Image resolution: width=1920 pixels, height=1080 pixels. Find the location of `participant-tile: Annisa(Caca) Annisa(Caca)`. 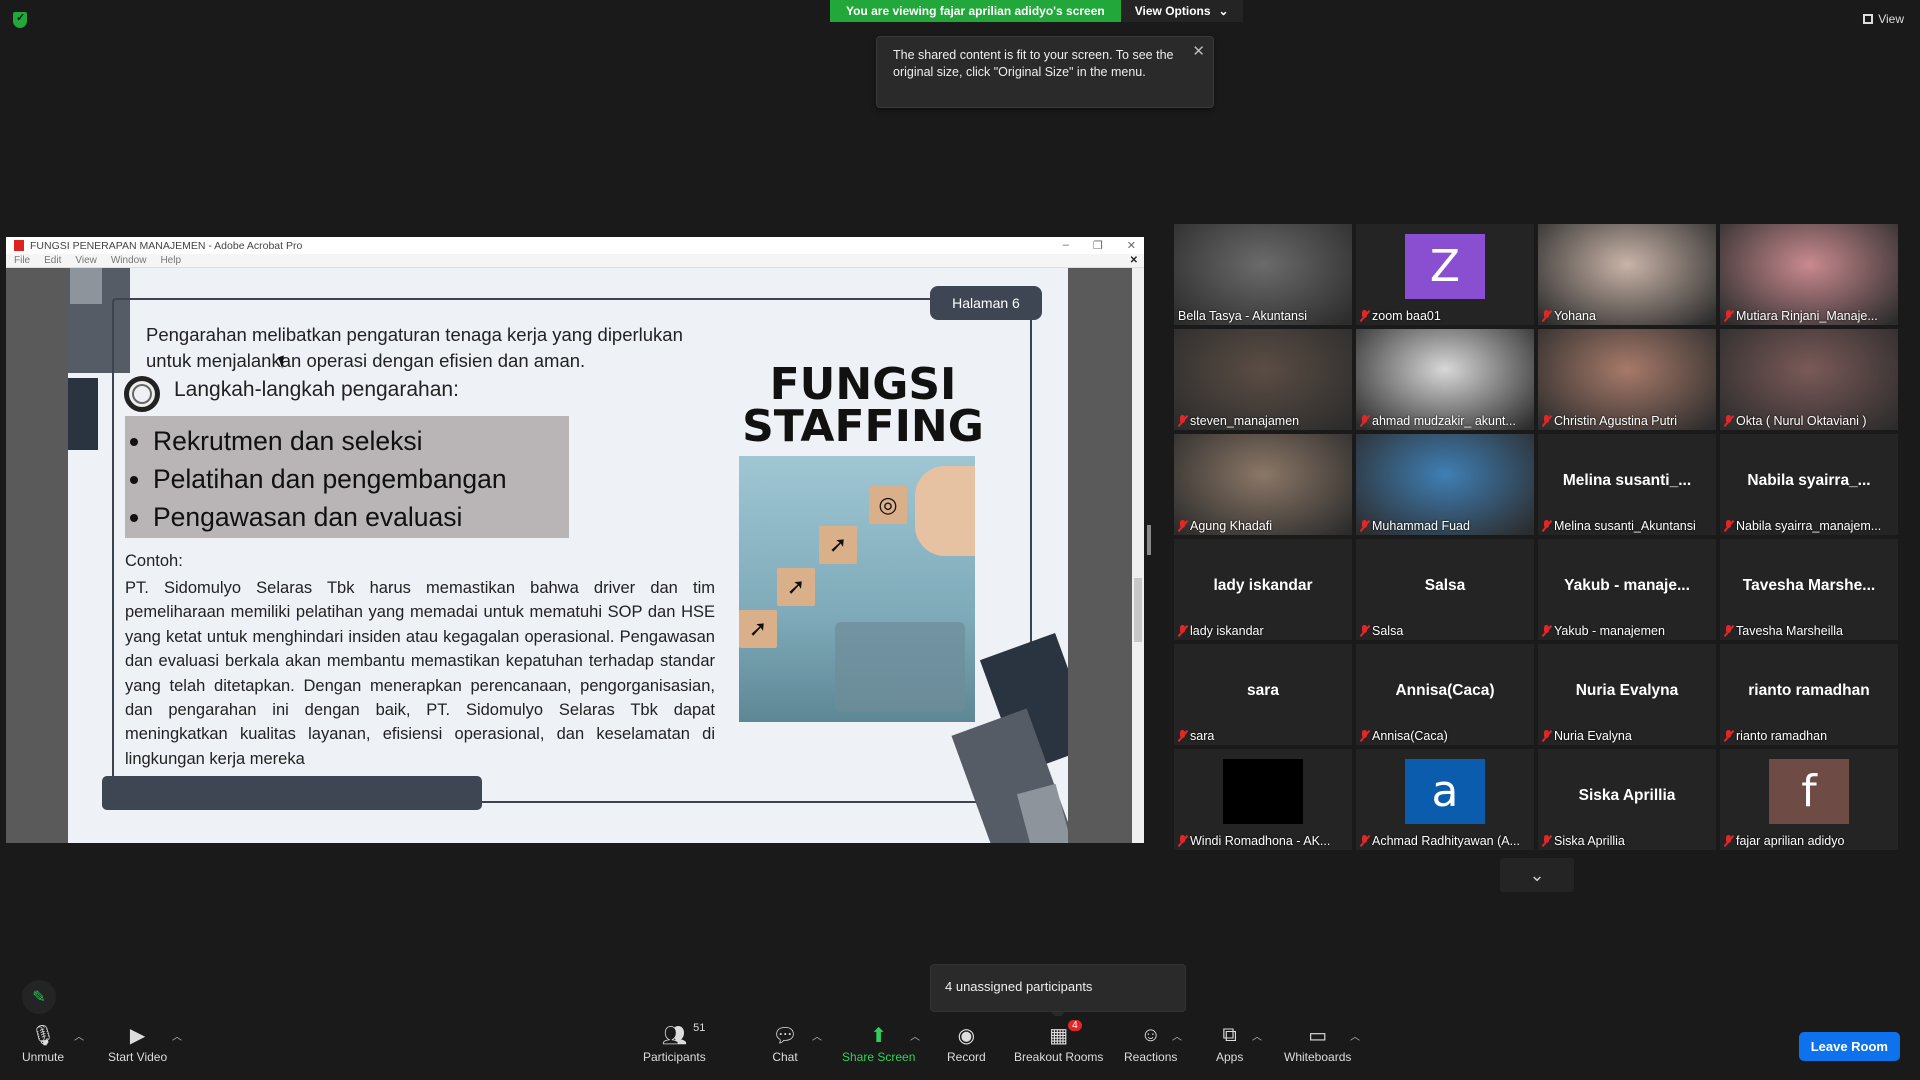

participant-tile: Annisa(Caca) Annisa(Caca) is located at coordinates (1445, 694).